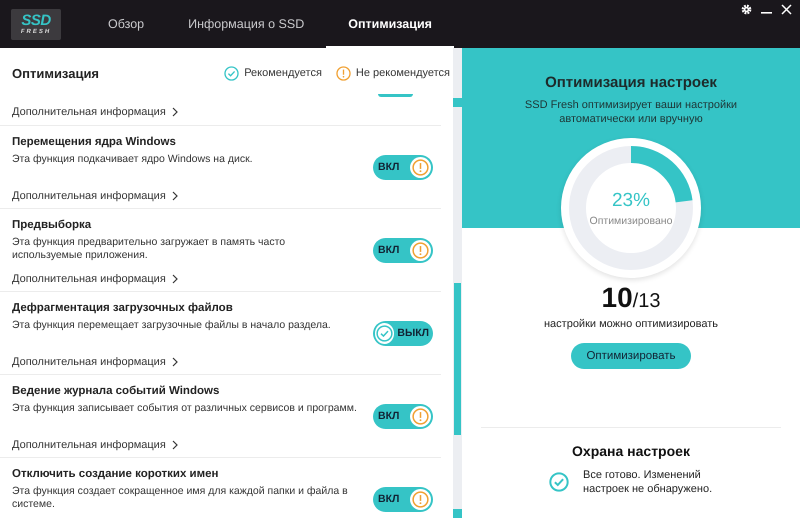 The image size is (800, 518). I want to click on protection-message: Все готово. Изменений настроек не обнаружено., so click(648, 482).